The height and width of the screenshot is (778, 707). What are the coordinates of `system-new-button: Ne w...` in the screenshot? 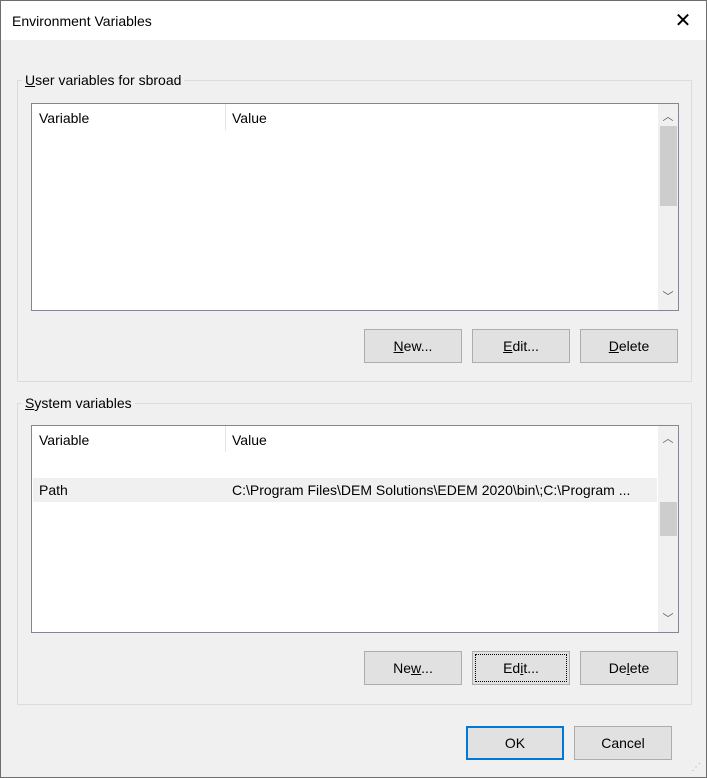 It's located at (413, 668).